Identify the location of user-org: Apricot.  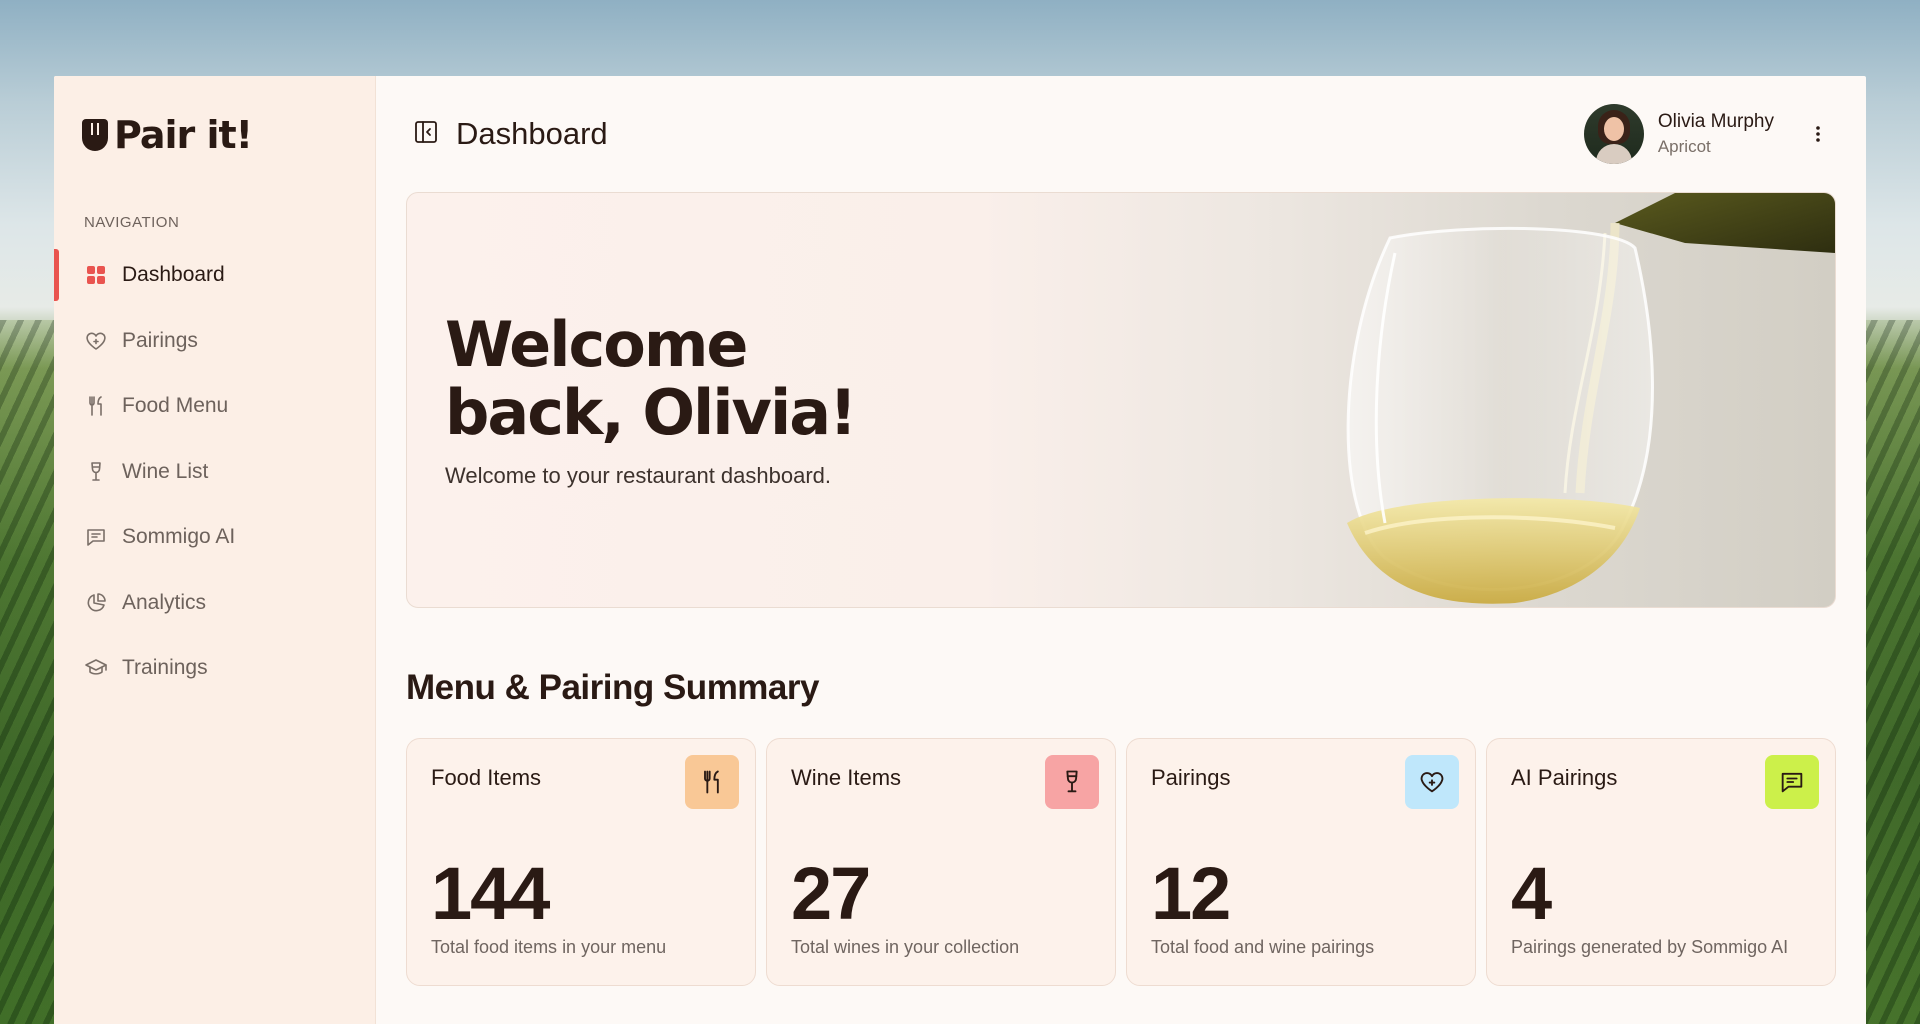
(1684, 146).